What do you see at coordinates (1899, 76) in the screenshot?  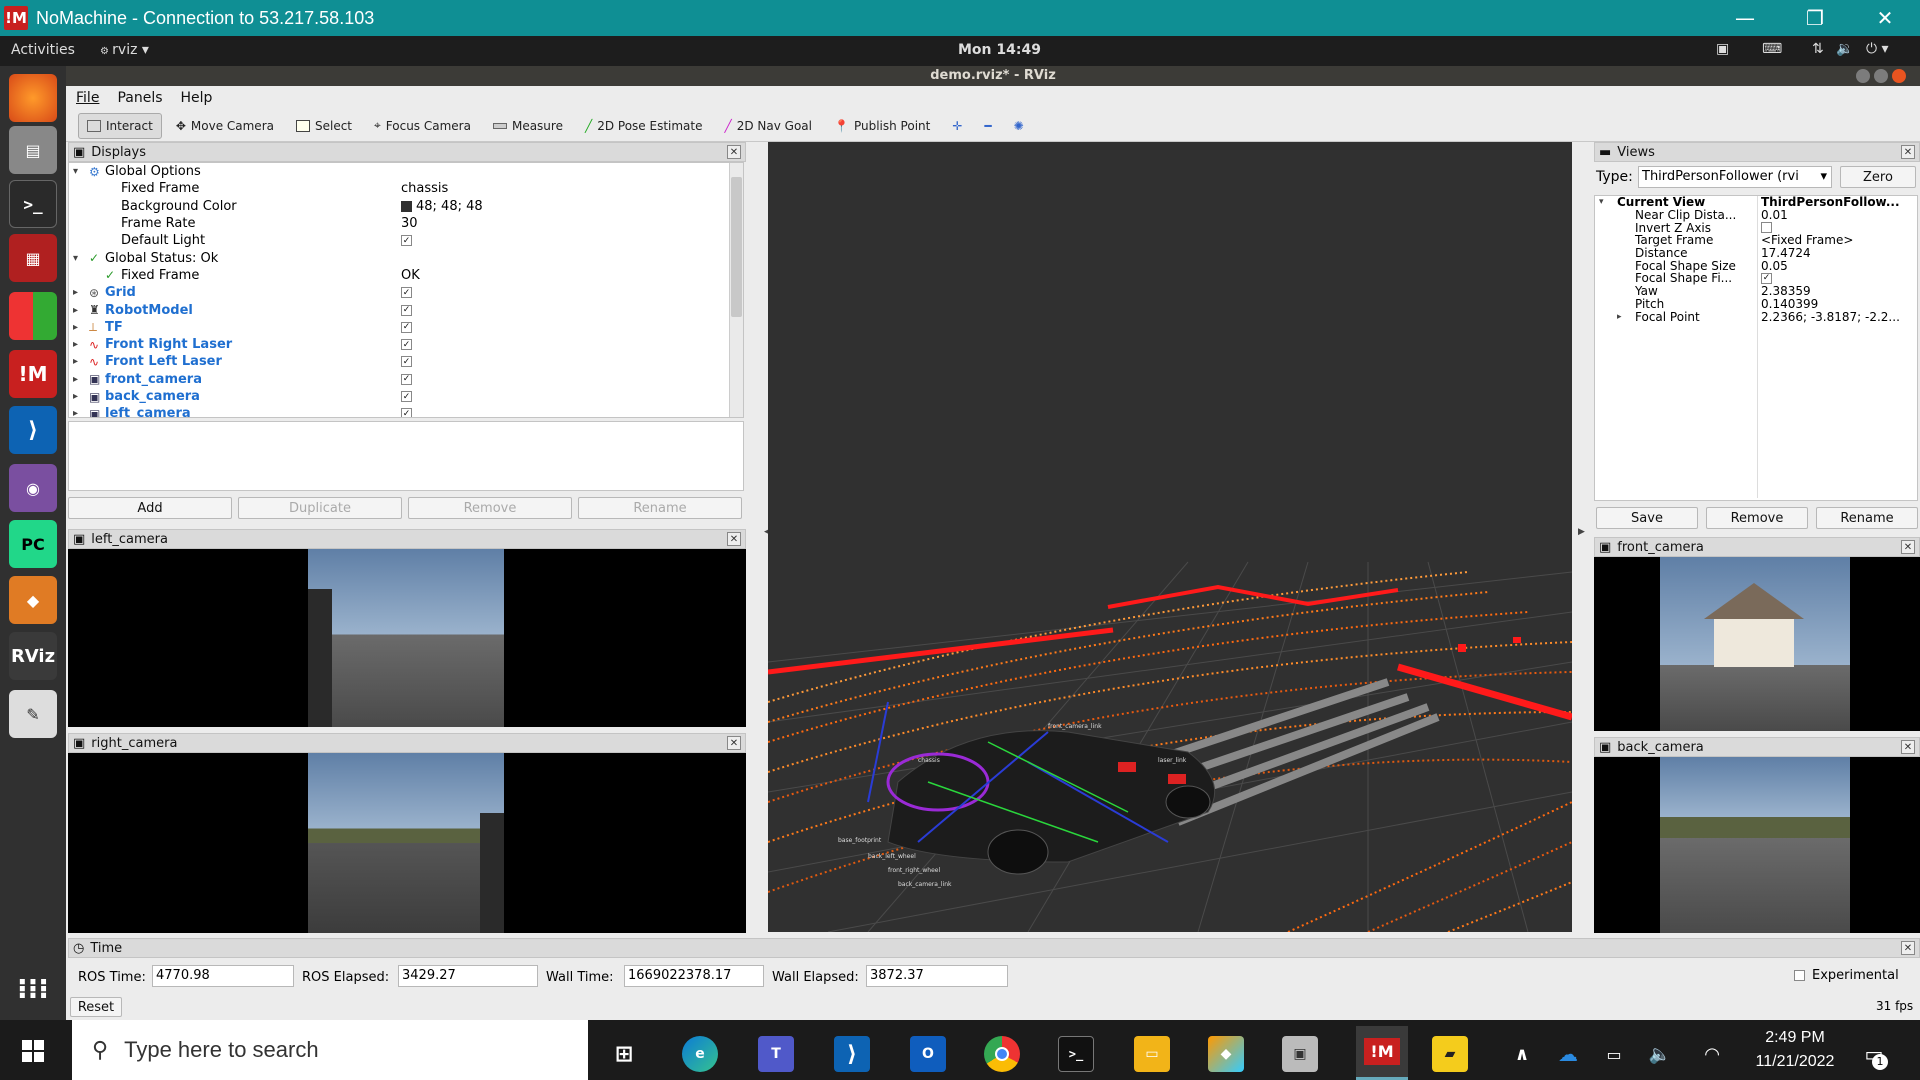 I see `rviz-close-button` at bounding box center [1899, 76].